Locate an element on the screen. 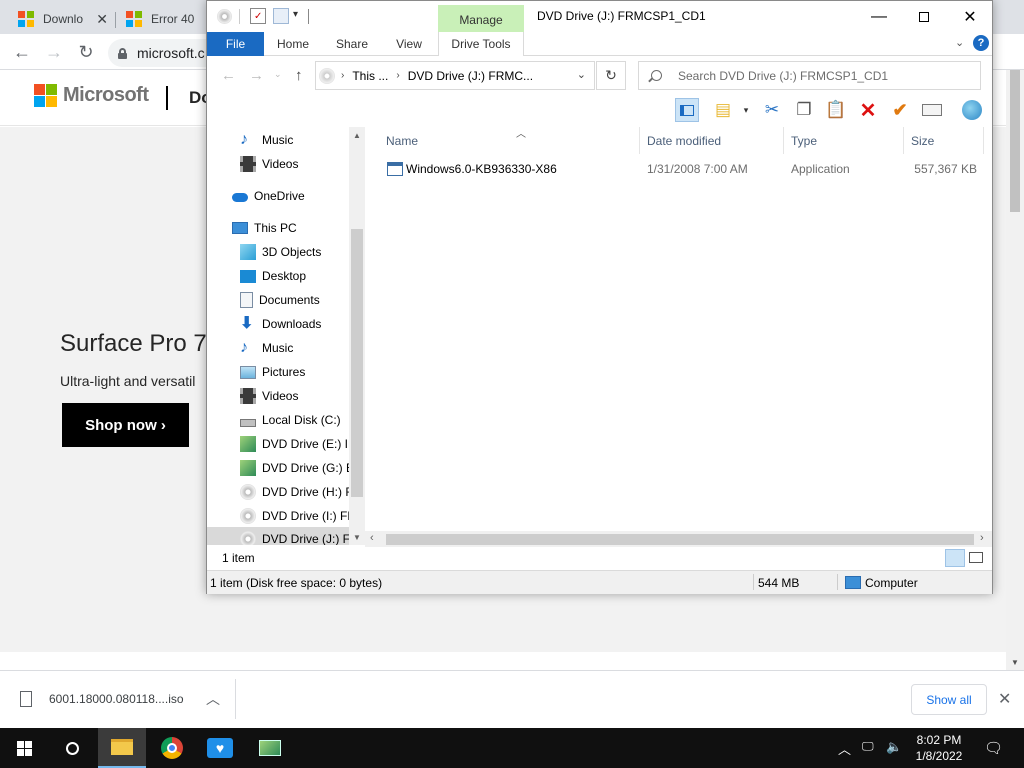  divider is located at coordinates (239, 16).